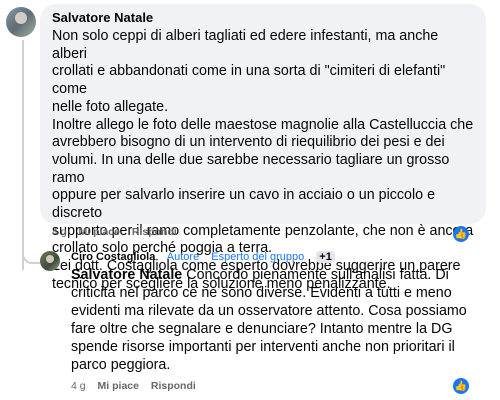 This screenshot has width=500, height=400. Describe the element at coordinates (23, 155) in the screenshot. I see `thread-line` at that location.